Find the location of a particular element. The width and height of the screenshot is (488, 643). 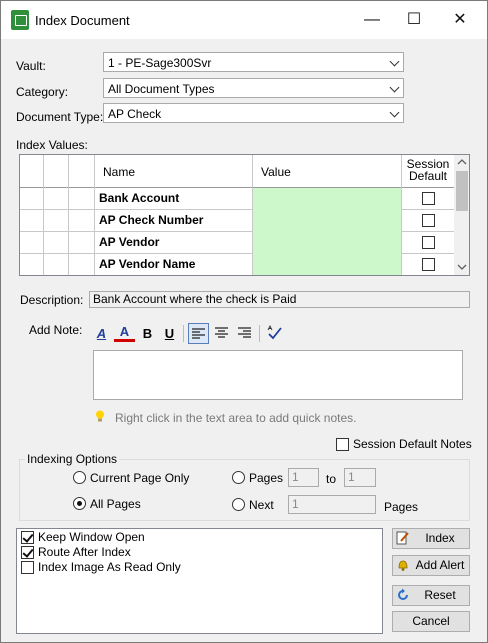

column-header-name-text: Name is located at coordinates (119, 172).